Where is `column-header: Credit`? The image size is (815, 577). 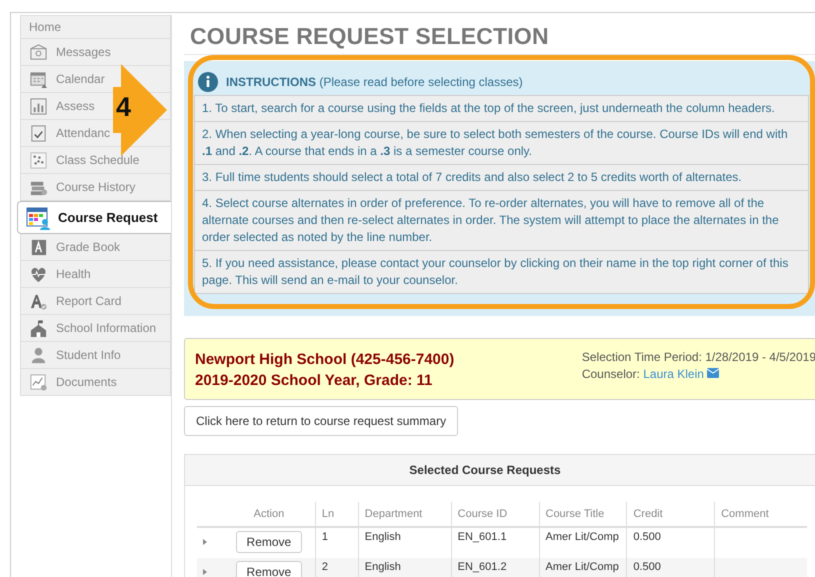 column-header: Credit is located at coordinates (670, 514).